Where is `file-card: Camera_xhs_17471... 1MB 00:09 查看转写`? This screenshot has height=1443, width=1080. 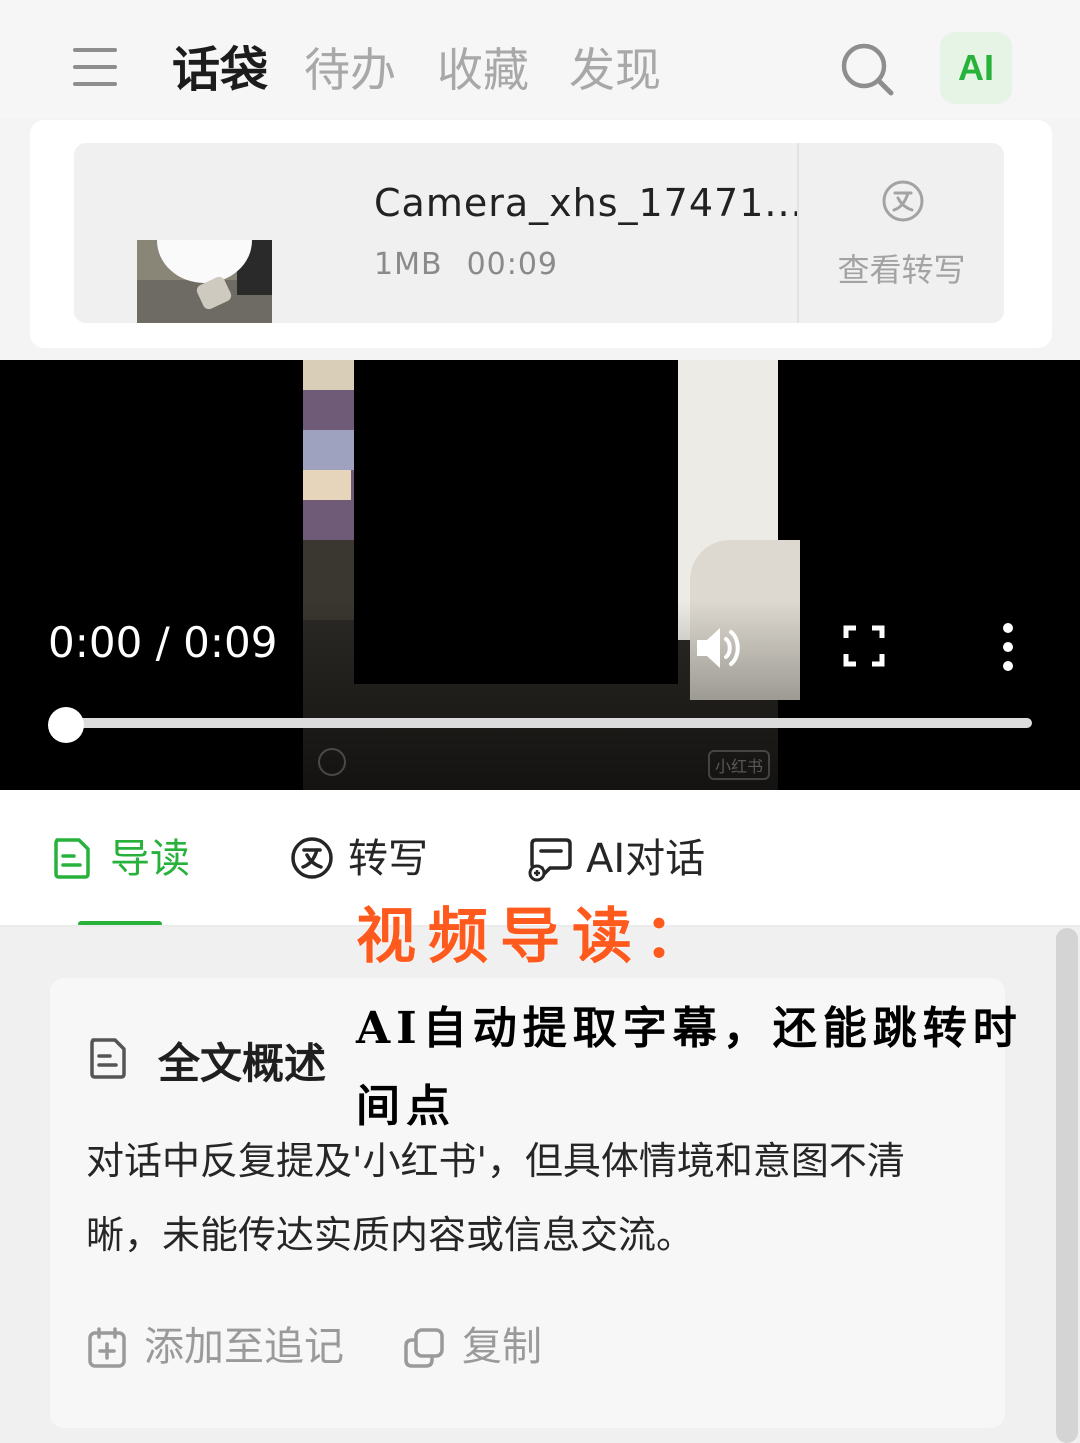 file-card: Camera_xhs_17471... 1MB 00:09 查看转写 is located at coordinates (539, 233).